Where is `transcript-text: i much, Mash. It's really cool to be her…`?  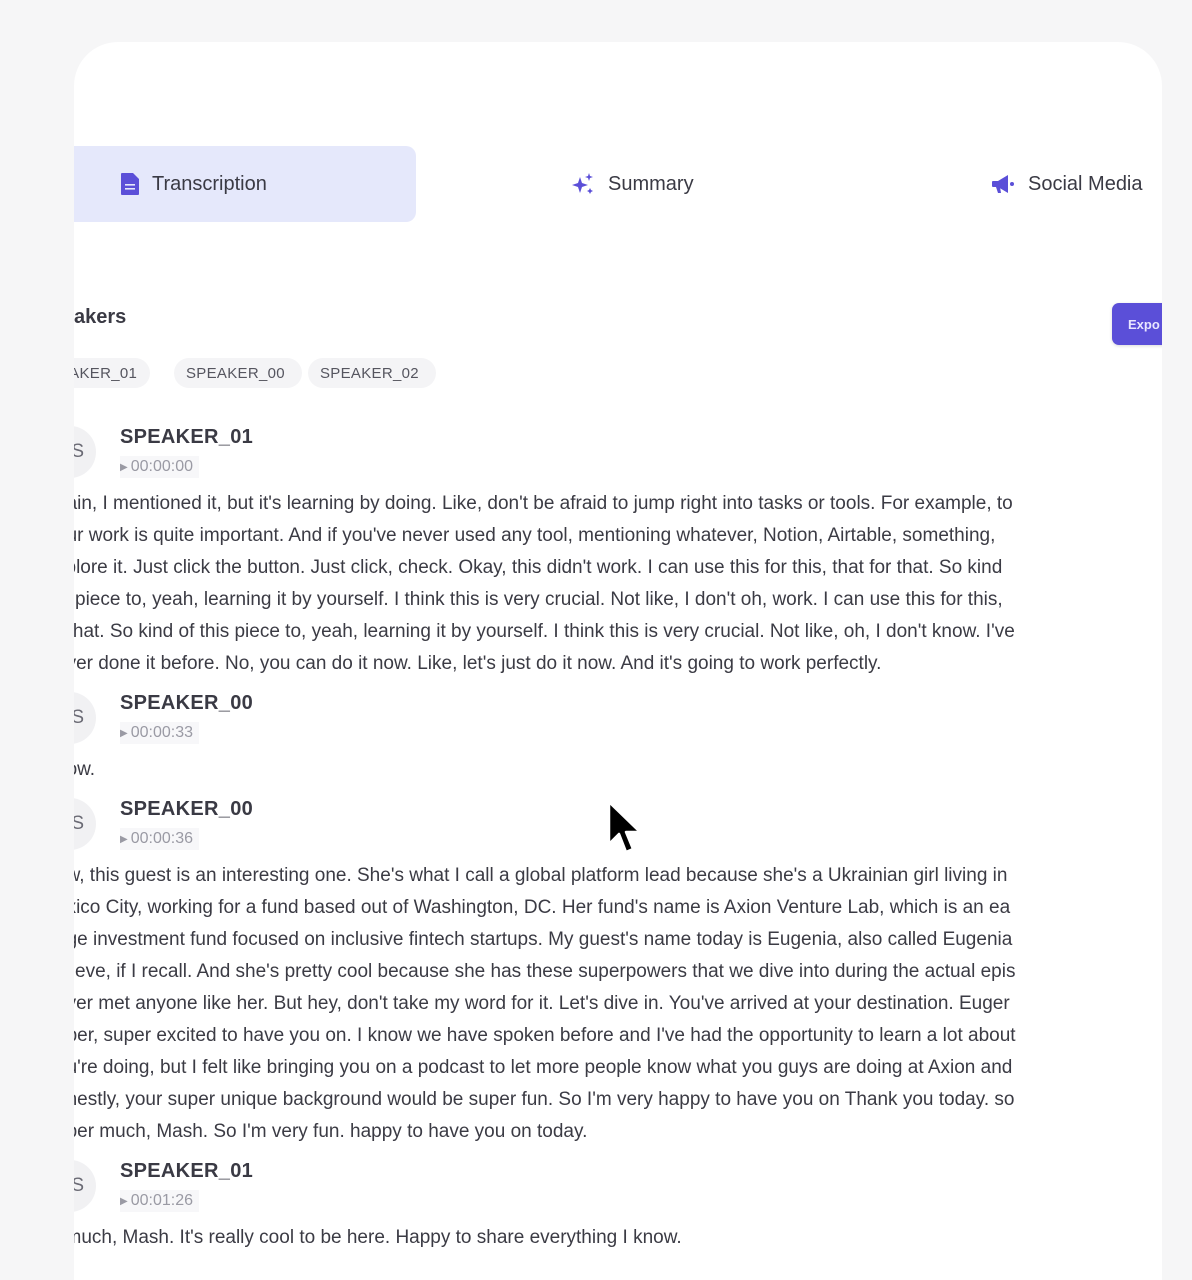
transcript-text: i much, Mash. It's really cool to be her… is located at coordinates (618, 1240).